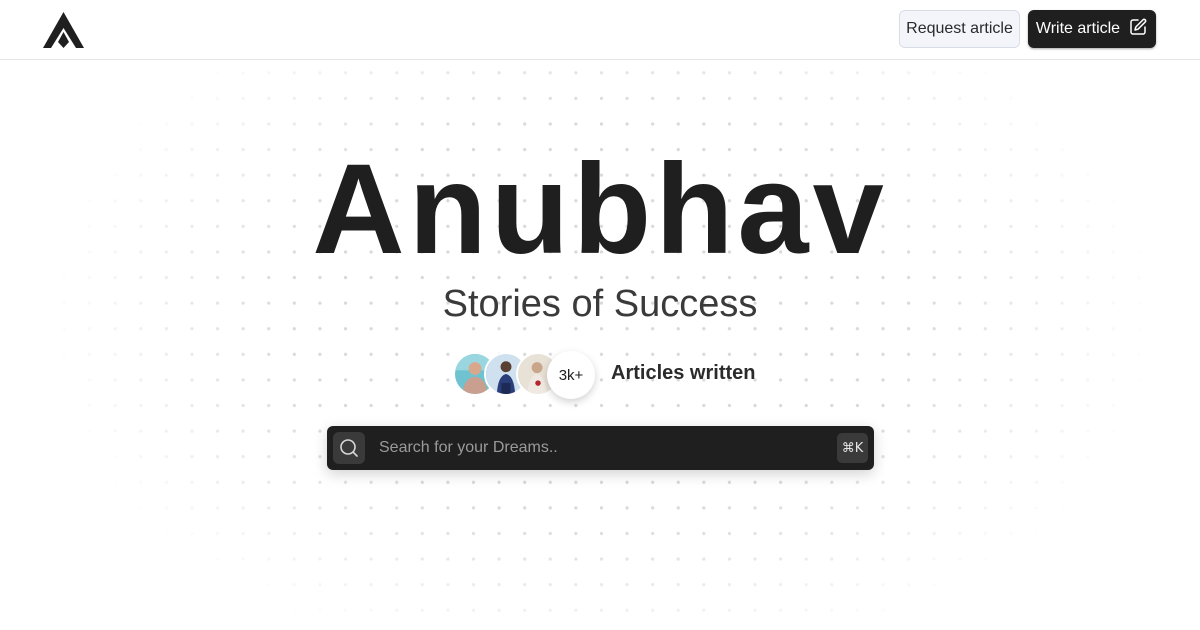 The height and width of the screenshot is (630, 1200). Describe the element at coordinates (63, 30) in the screenshot. I see `mountain-a-logo` at that location.